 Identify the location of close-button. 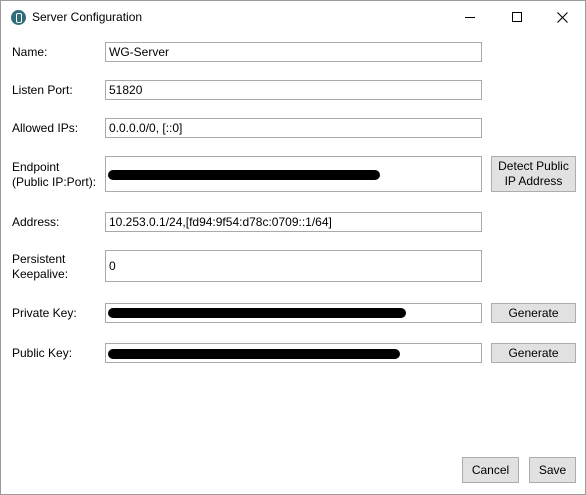
(562, 17).